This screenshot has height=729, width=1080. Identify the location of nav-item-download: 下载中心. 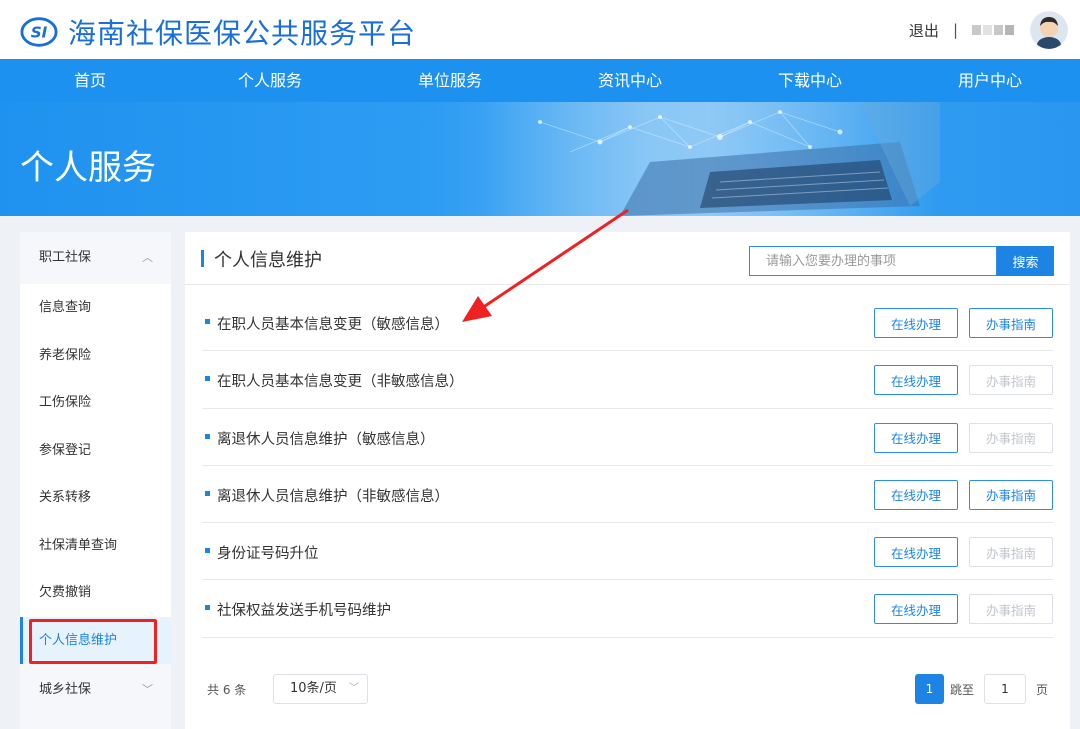
(810, 80).